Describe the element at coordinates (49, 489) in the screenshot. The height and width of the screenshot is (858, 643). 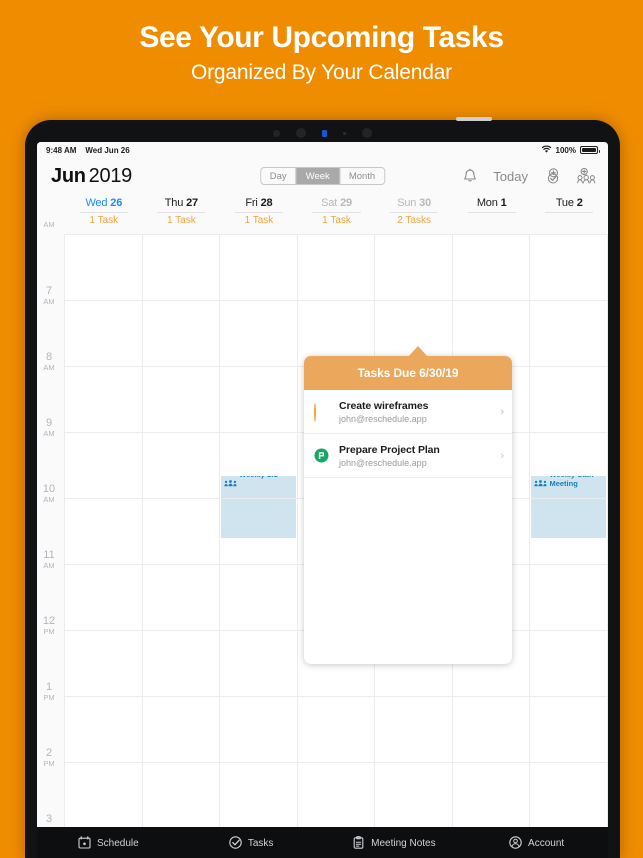
I see `time-hour: 10` at that location.